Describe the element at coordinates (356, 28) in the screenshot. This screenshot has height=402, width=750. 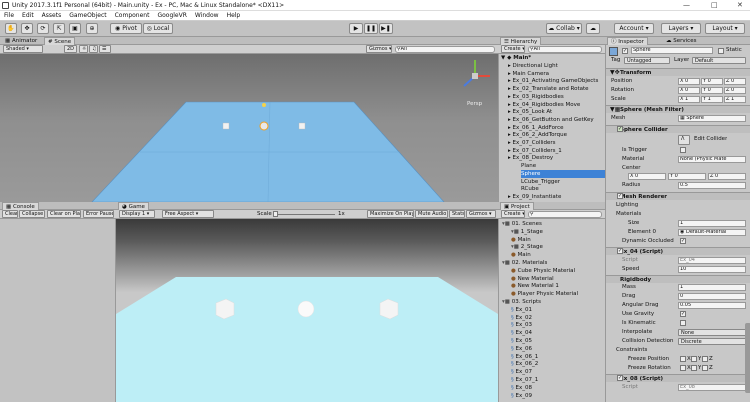
I see `play-button: ▶` at that location.